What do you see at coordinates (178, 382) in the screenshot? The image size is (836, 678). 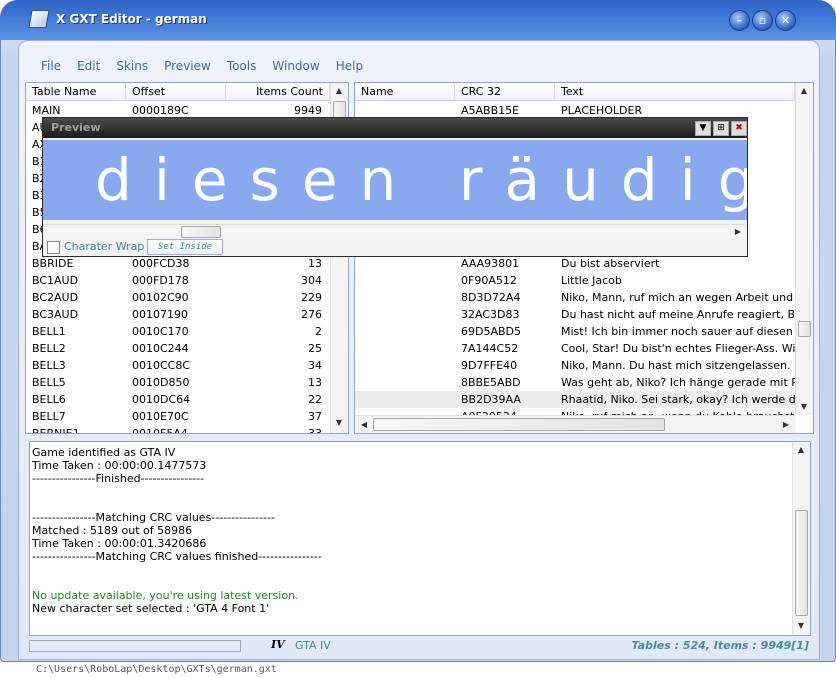 I see `table-row: BELL5 0010D850 13` at bounding box center [178, 382].